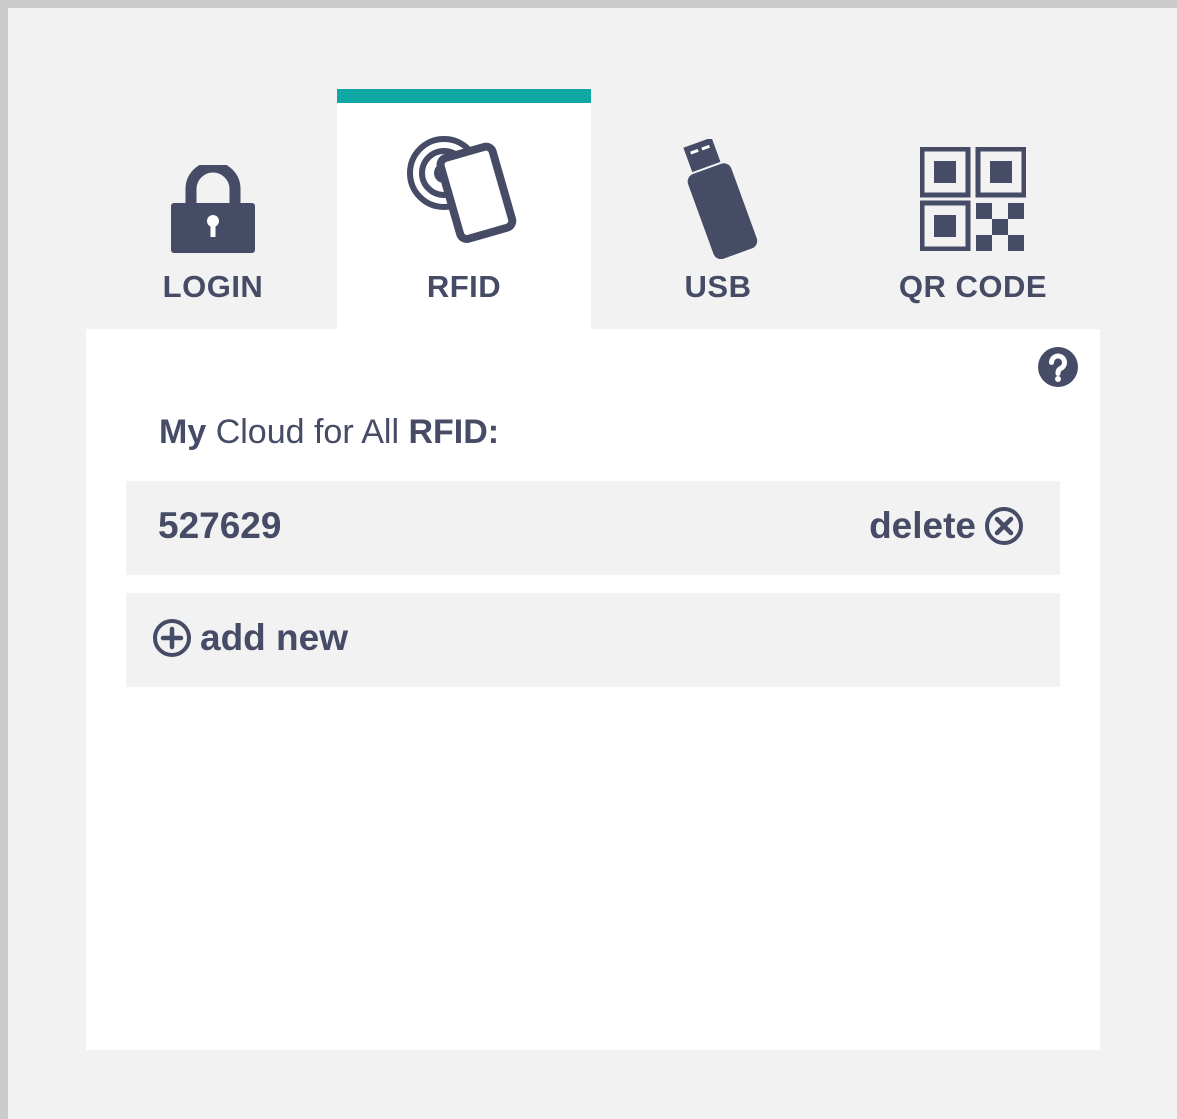 This screenshot has width=1177, height=1119. I want to click on lock-icon, so click(213, 209).